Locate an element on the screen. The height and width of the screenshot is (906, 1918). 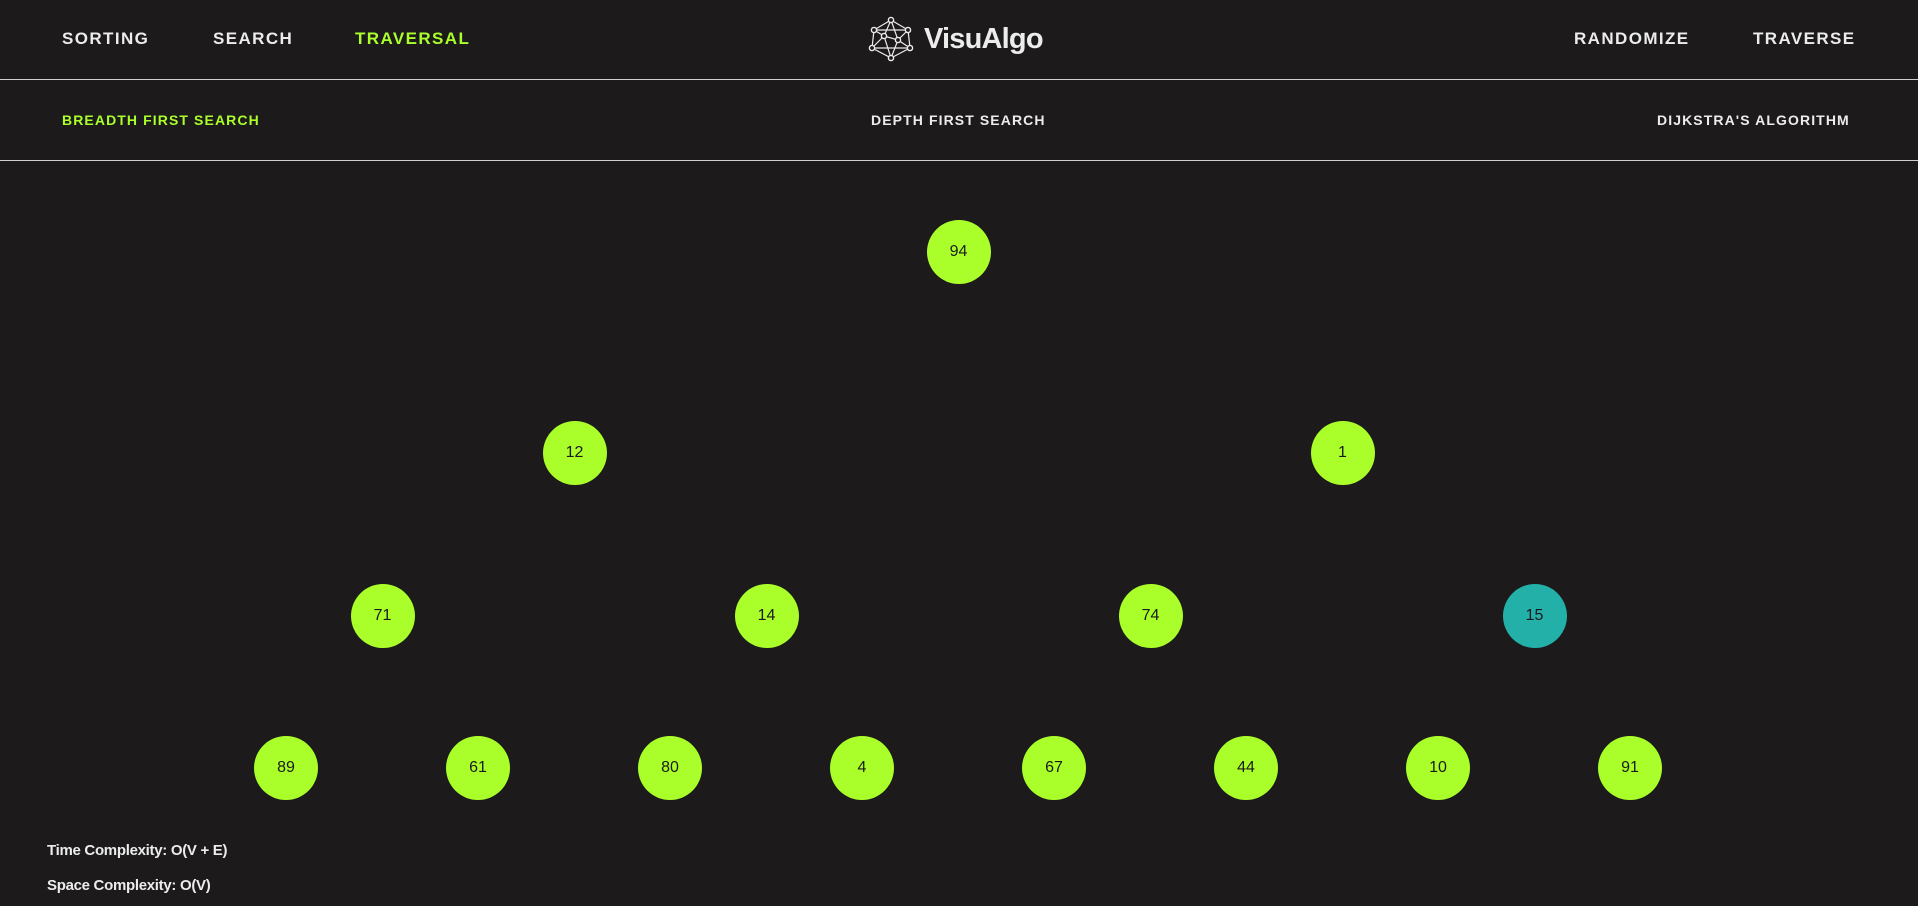
tree-node: 80 is located at coordinates (670, 768).